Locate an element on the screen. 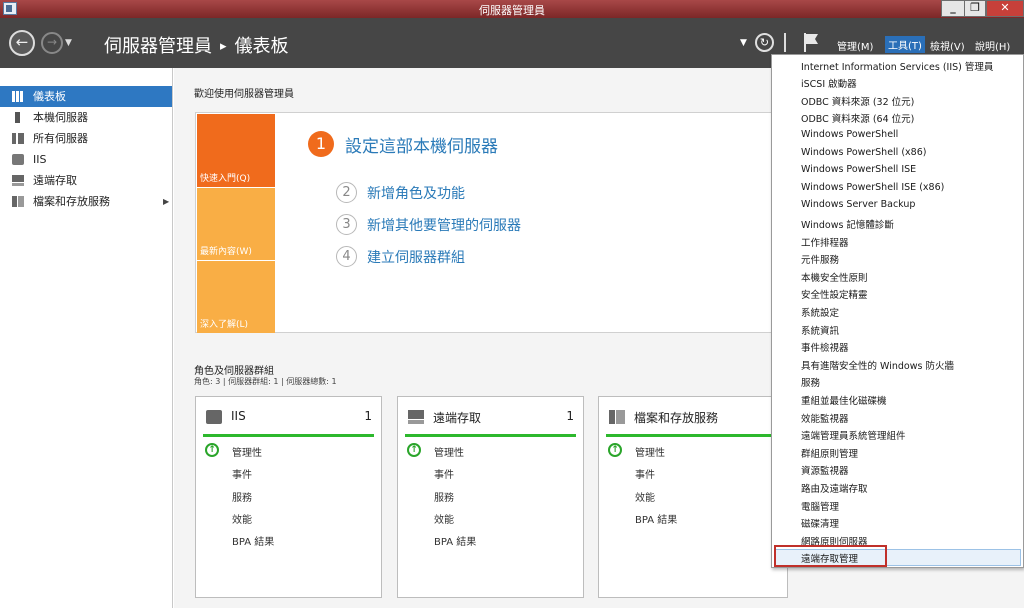 The height and width of the screenshot is (608, 1024). close-button: ✕ is located at coordinates (1005, 8).